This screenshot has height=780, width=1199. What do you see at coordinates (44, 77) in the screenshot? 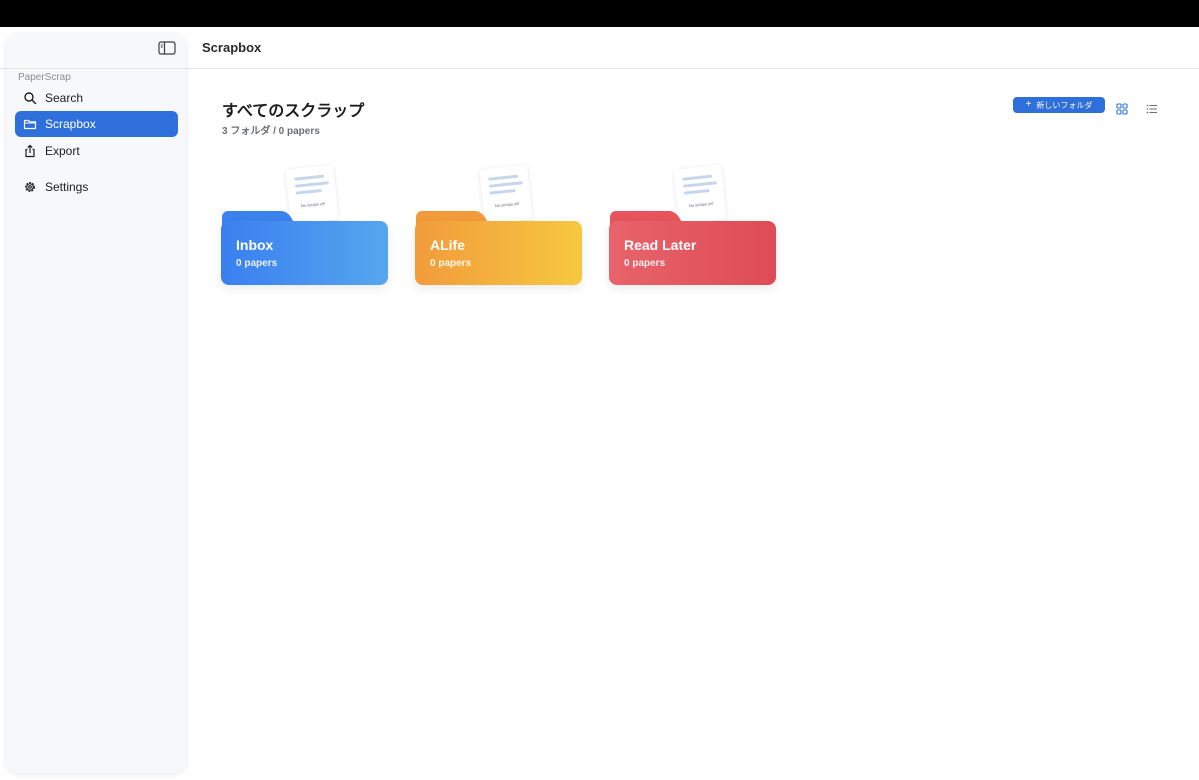
I see `sidebar-section-label: PaperScrap` at bounding box center [44, 77].